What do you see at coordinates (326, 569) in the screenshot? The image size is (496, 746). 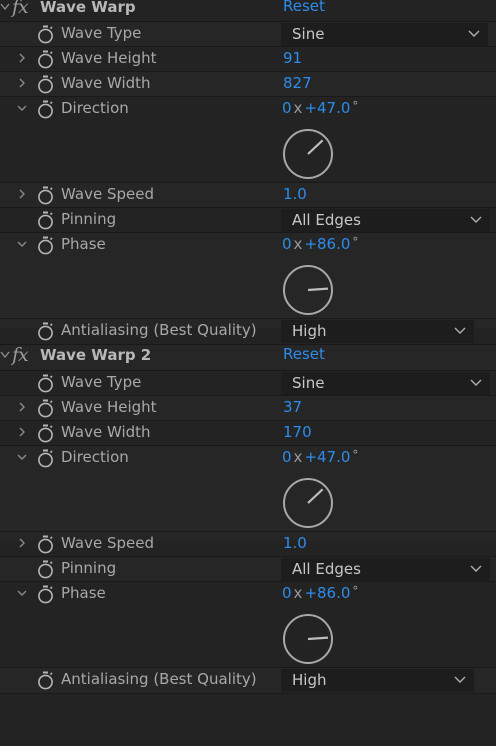 I see `dropdown-value: All Edges` at bounding box center [326, 569].